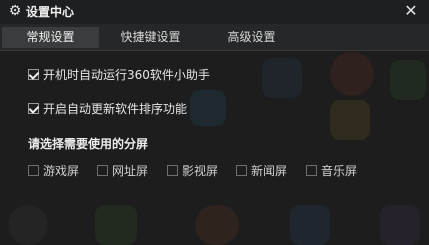  I want to click on tab-bar: 常规设置 快捷键设置 高级设置, so click(214, 37).